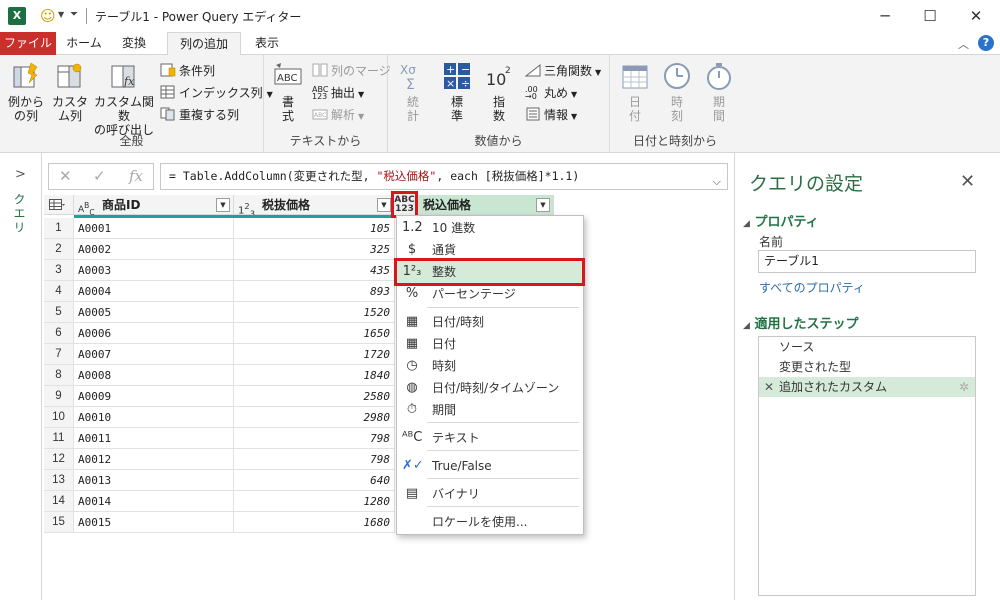  Describe the element at coordinates (314, 270) in the screenshot. I see `cell-price-excl-tax: 435` at that location.